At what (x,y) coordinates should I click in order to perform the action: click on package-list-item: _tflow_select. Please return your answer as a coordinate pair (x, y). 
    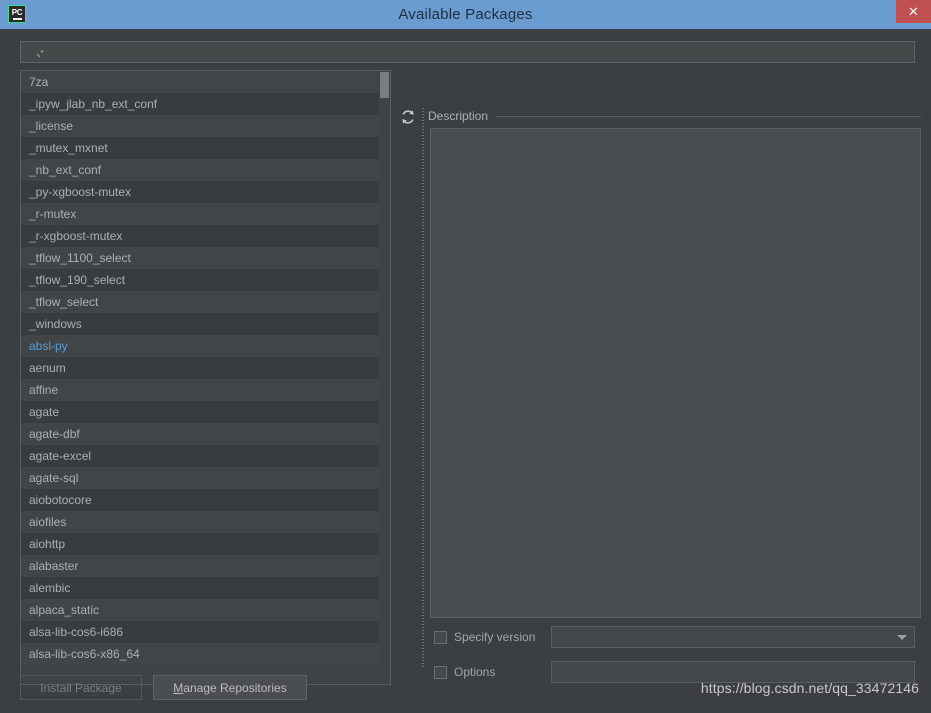
    Looking at the image, I should click on (205, 302).